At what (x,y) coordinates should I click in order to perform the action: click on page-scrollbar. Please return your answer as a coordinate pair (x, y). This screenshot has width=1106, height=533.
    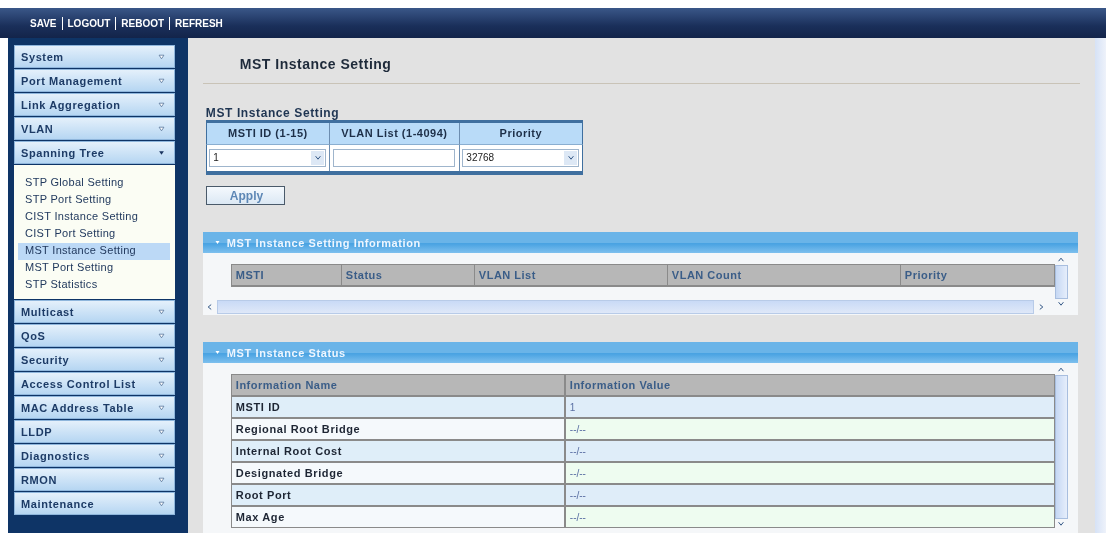
    Looking at the image, I should click on (1100, 285).